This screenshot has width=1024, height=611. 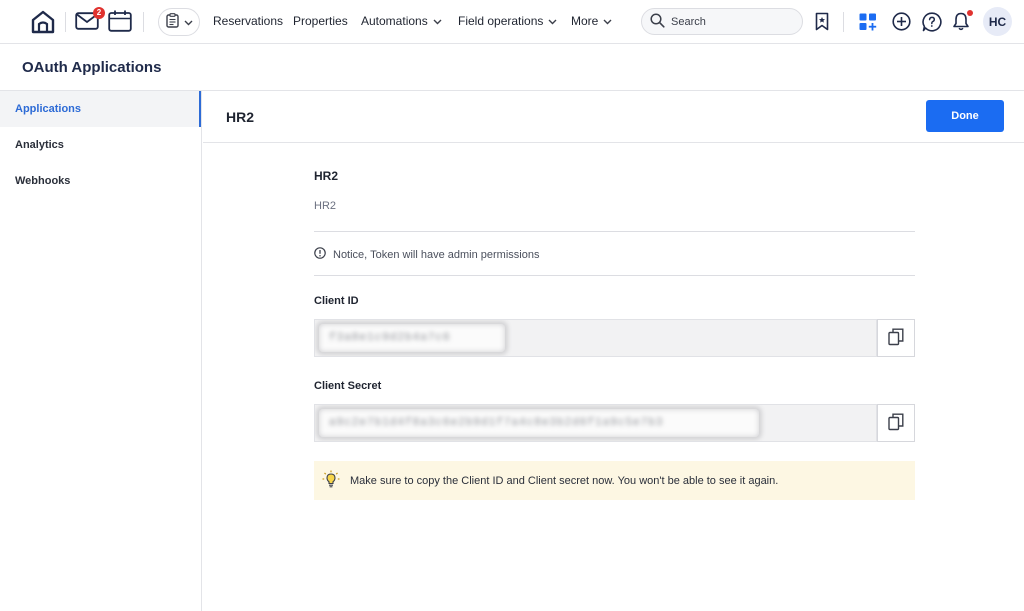 What do you see at coordinates (585, 21) in the screenshot?
I see `menu-label: More` at bounding box center [585, 21].